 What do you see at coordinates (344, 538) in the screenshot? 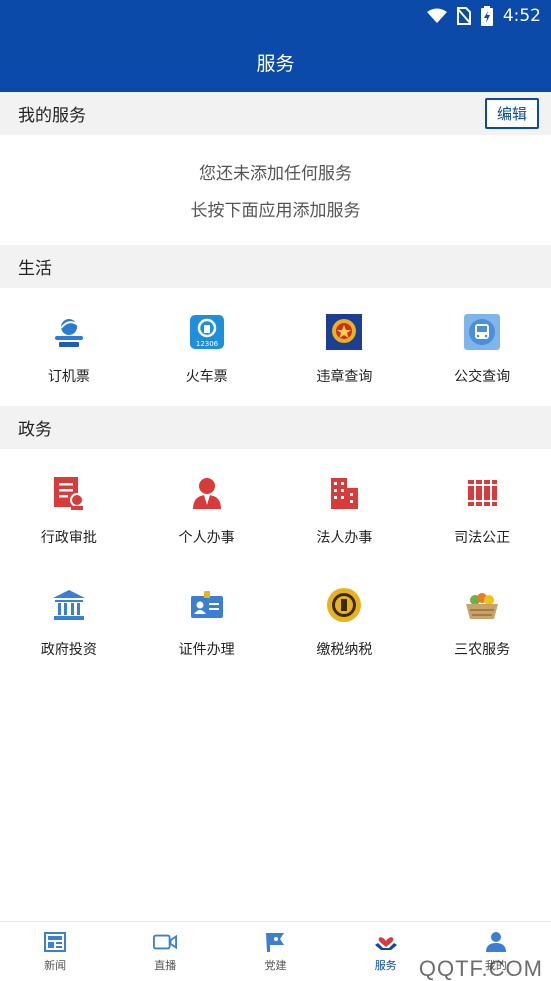
I see `service-label: 法人办事` at bounding box center [344, 538].